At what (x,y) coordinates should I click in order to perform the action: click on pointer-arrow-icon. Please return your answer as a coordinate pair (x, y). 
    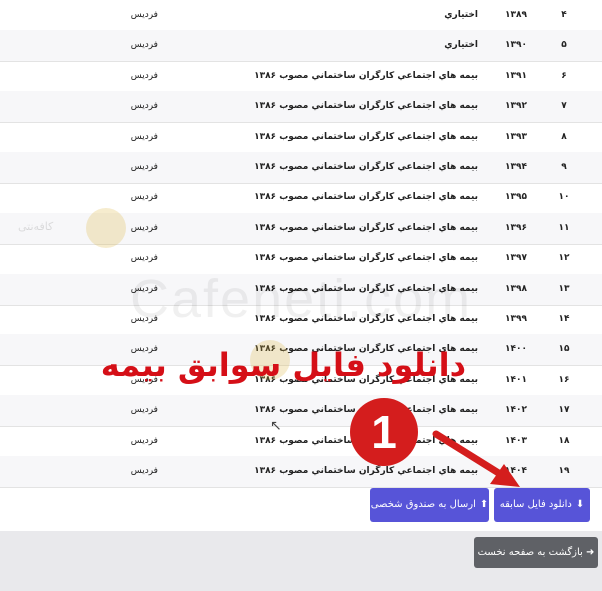
    Looking at the image, I should click on (476, 458).